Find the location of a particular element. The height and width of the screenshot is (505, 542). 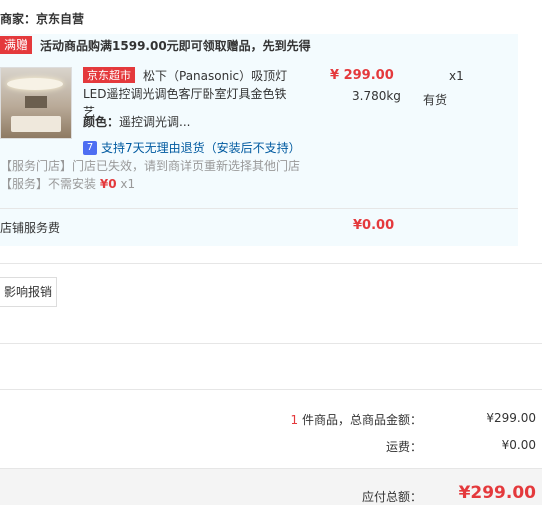

shipping-label: 运费： is located at coordinates (403, 447).